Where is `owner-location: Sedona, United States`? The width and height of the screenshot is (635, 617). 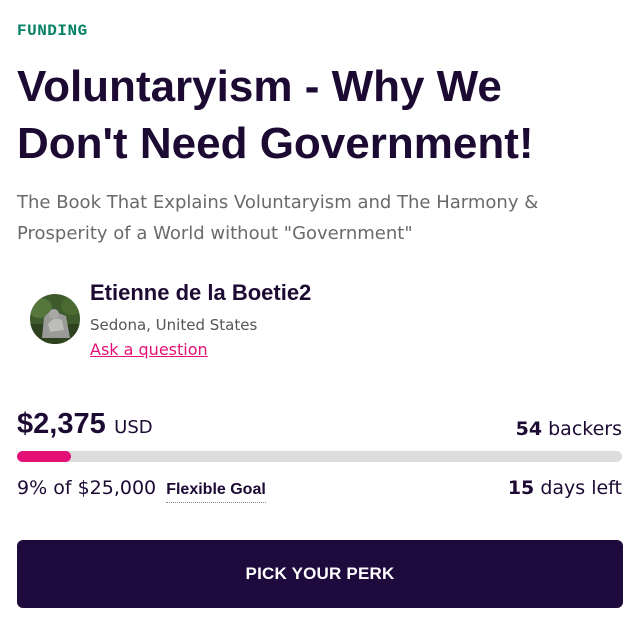 owner-location: Sedona, United States is located at coordinates (174, 325).